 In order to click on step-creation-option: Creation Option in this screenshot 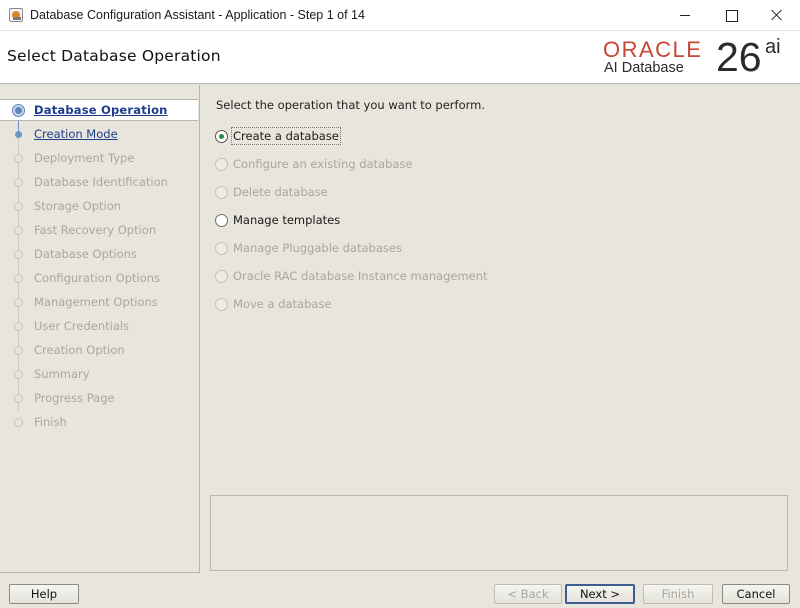, I will do `click(99, 350)`.